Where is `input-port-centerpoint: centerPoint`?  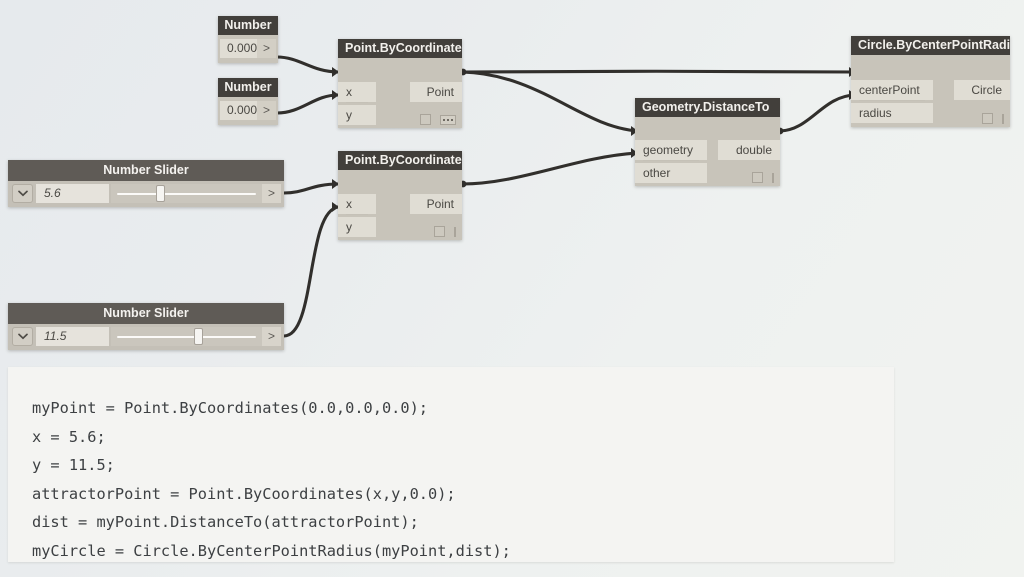
input-port-centerpoint: centerPoint is located at coordinates (892, 90).